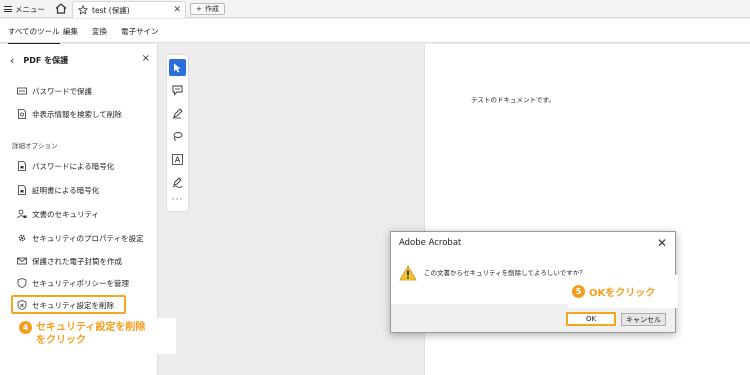  Describe the element at coordinates (70, 31) in the screenshot. I see `tab-edit: 編集` at that location.